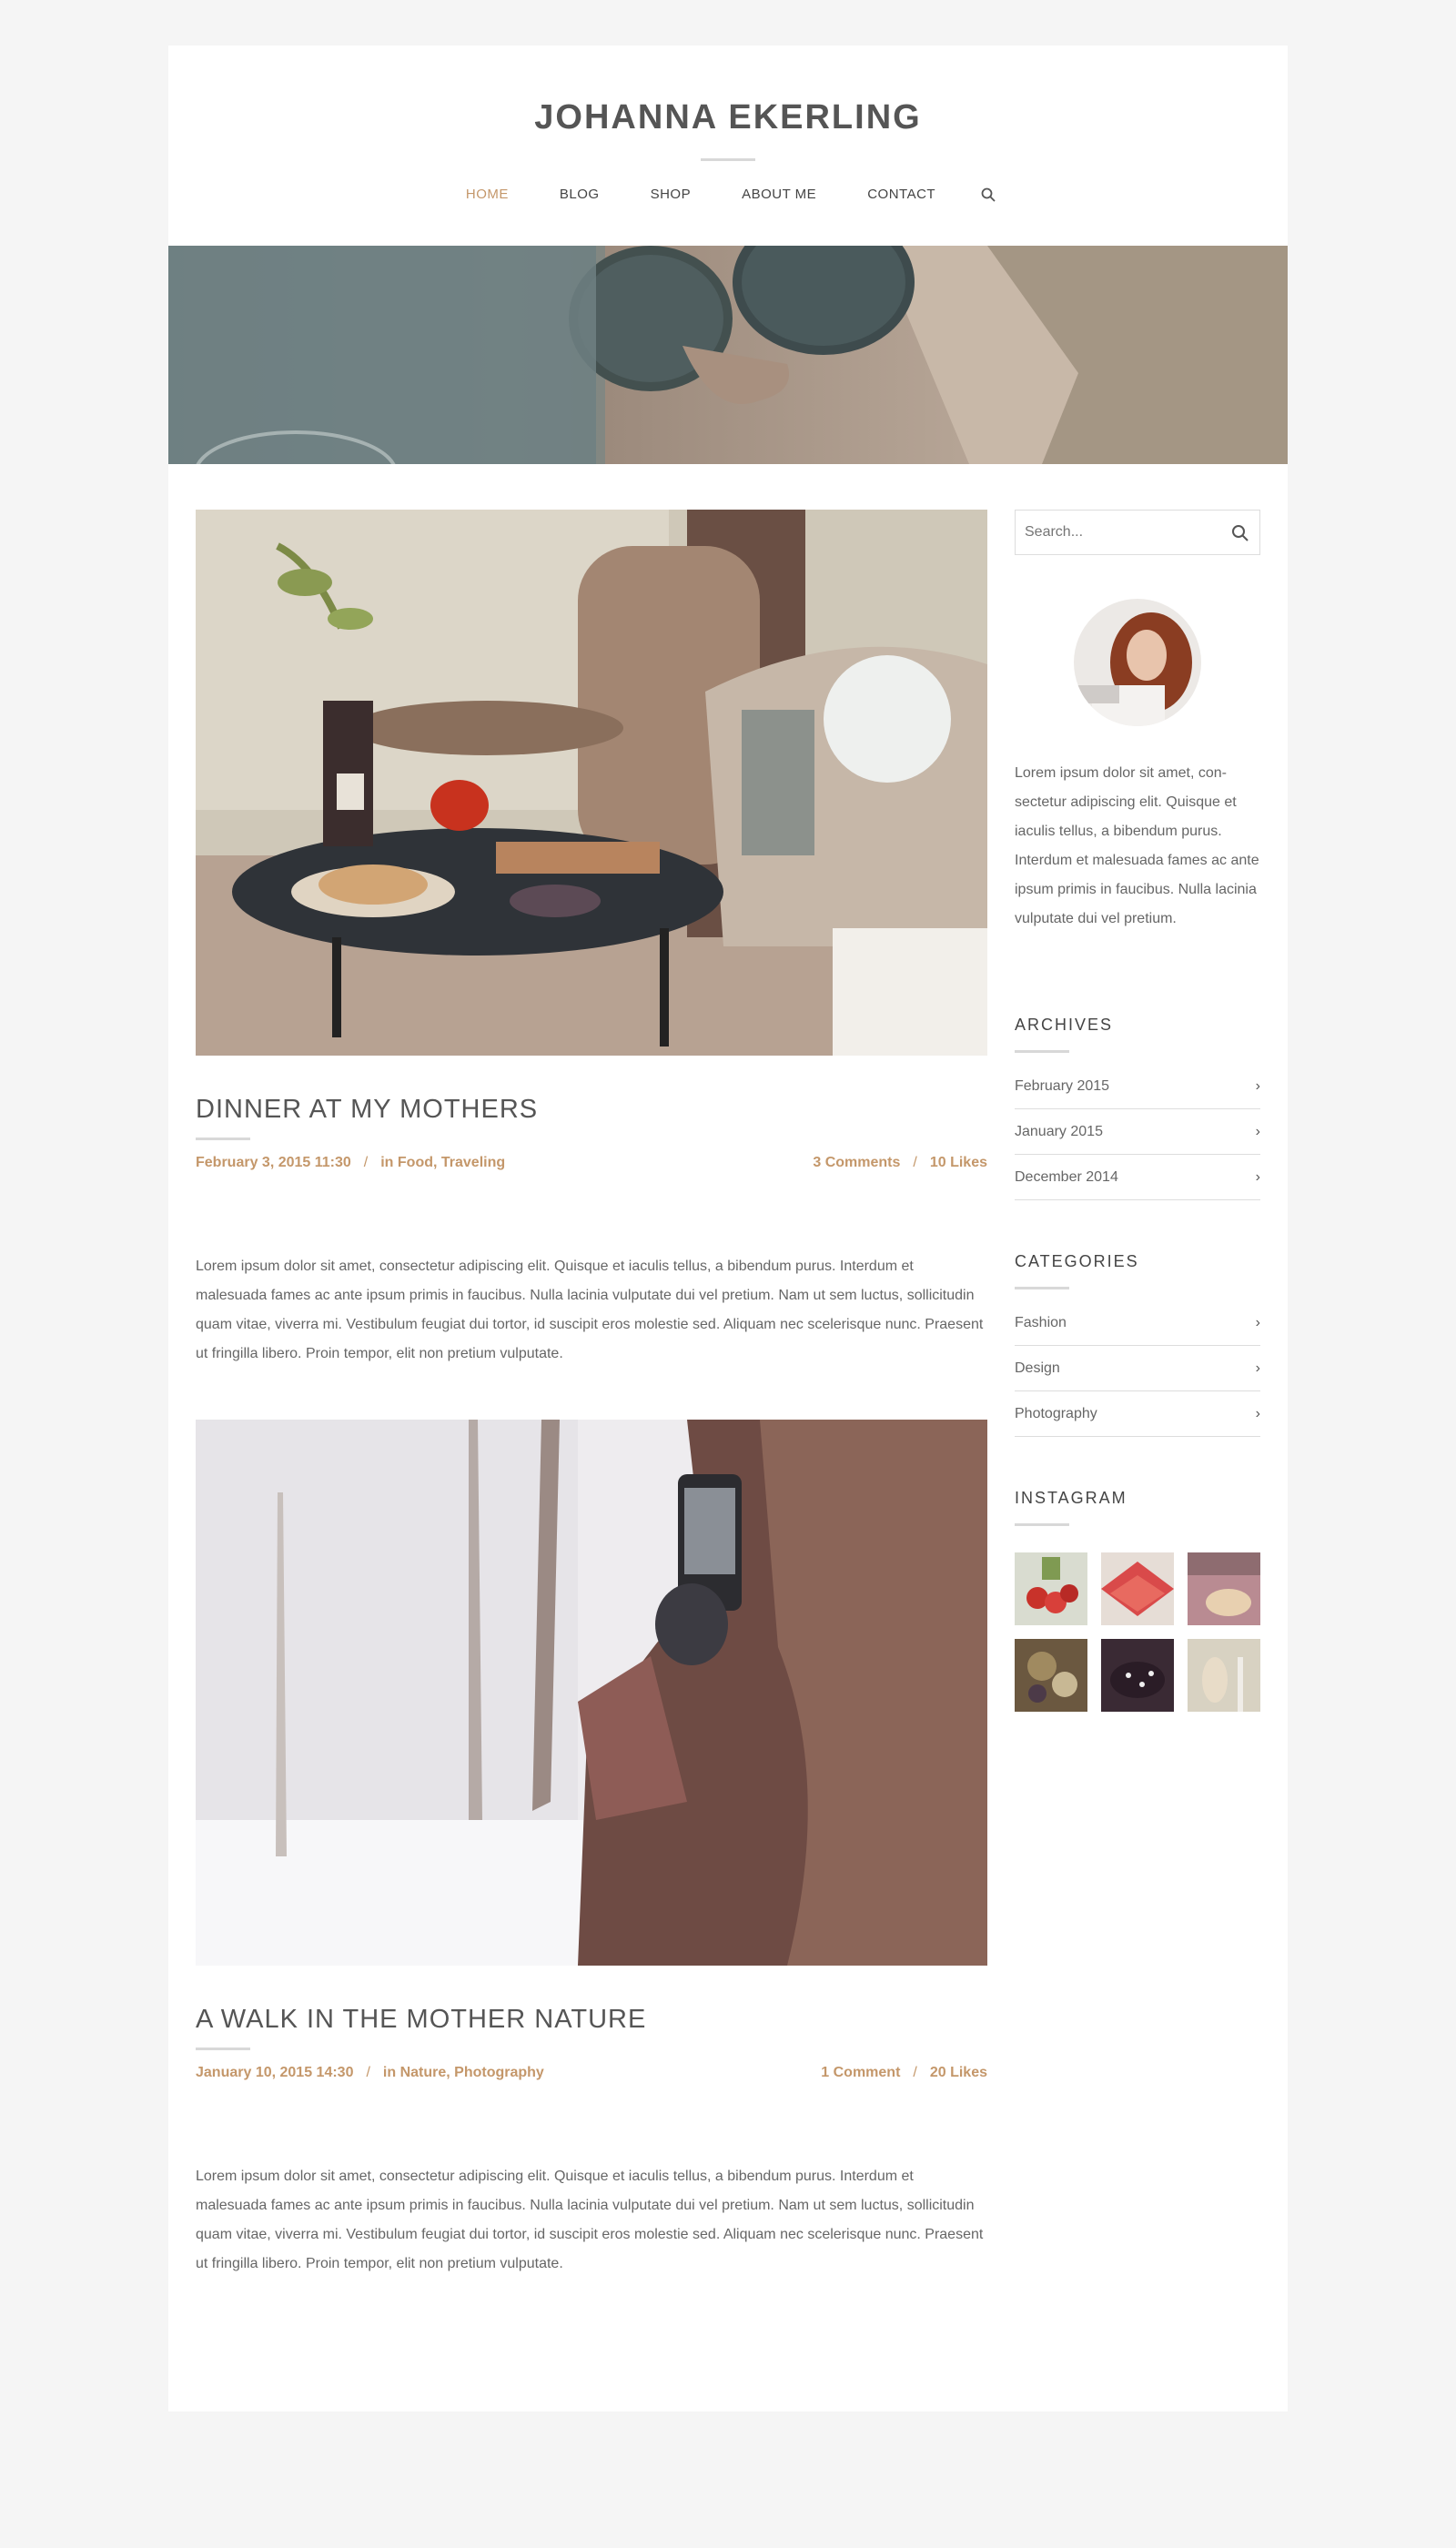 The image size is (1456, 2548). I want to click on post-categories: in Food, Traveling, so click(443, 1165).